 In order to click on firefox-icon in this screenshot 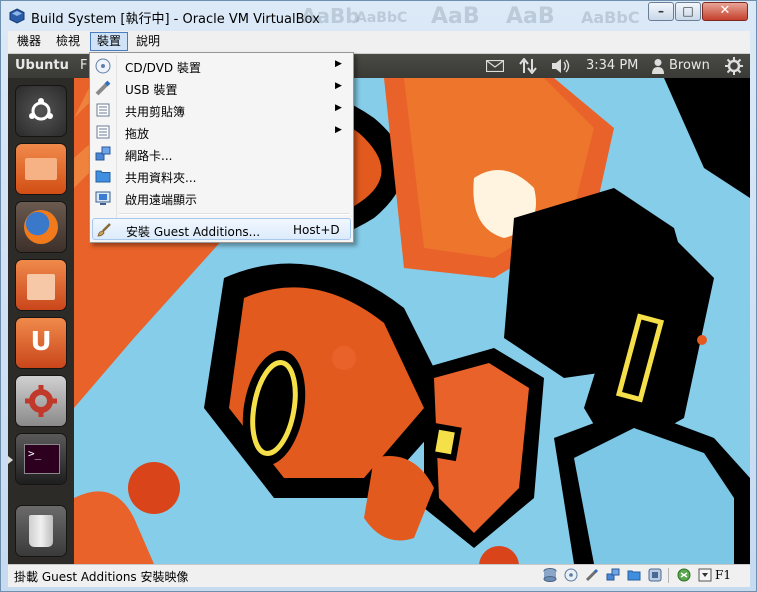, I will do `click(41, 227)`.